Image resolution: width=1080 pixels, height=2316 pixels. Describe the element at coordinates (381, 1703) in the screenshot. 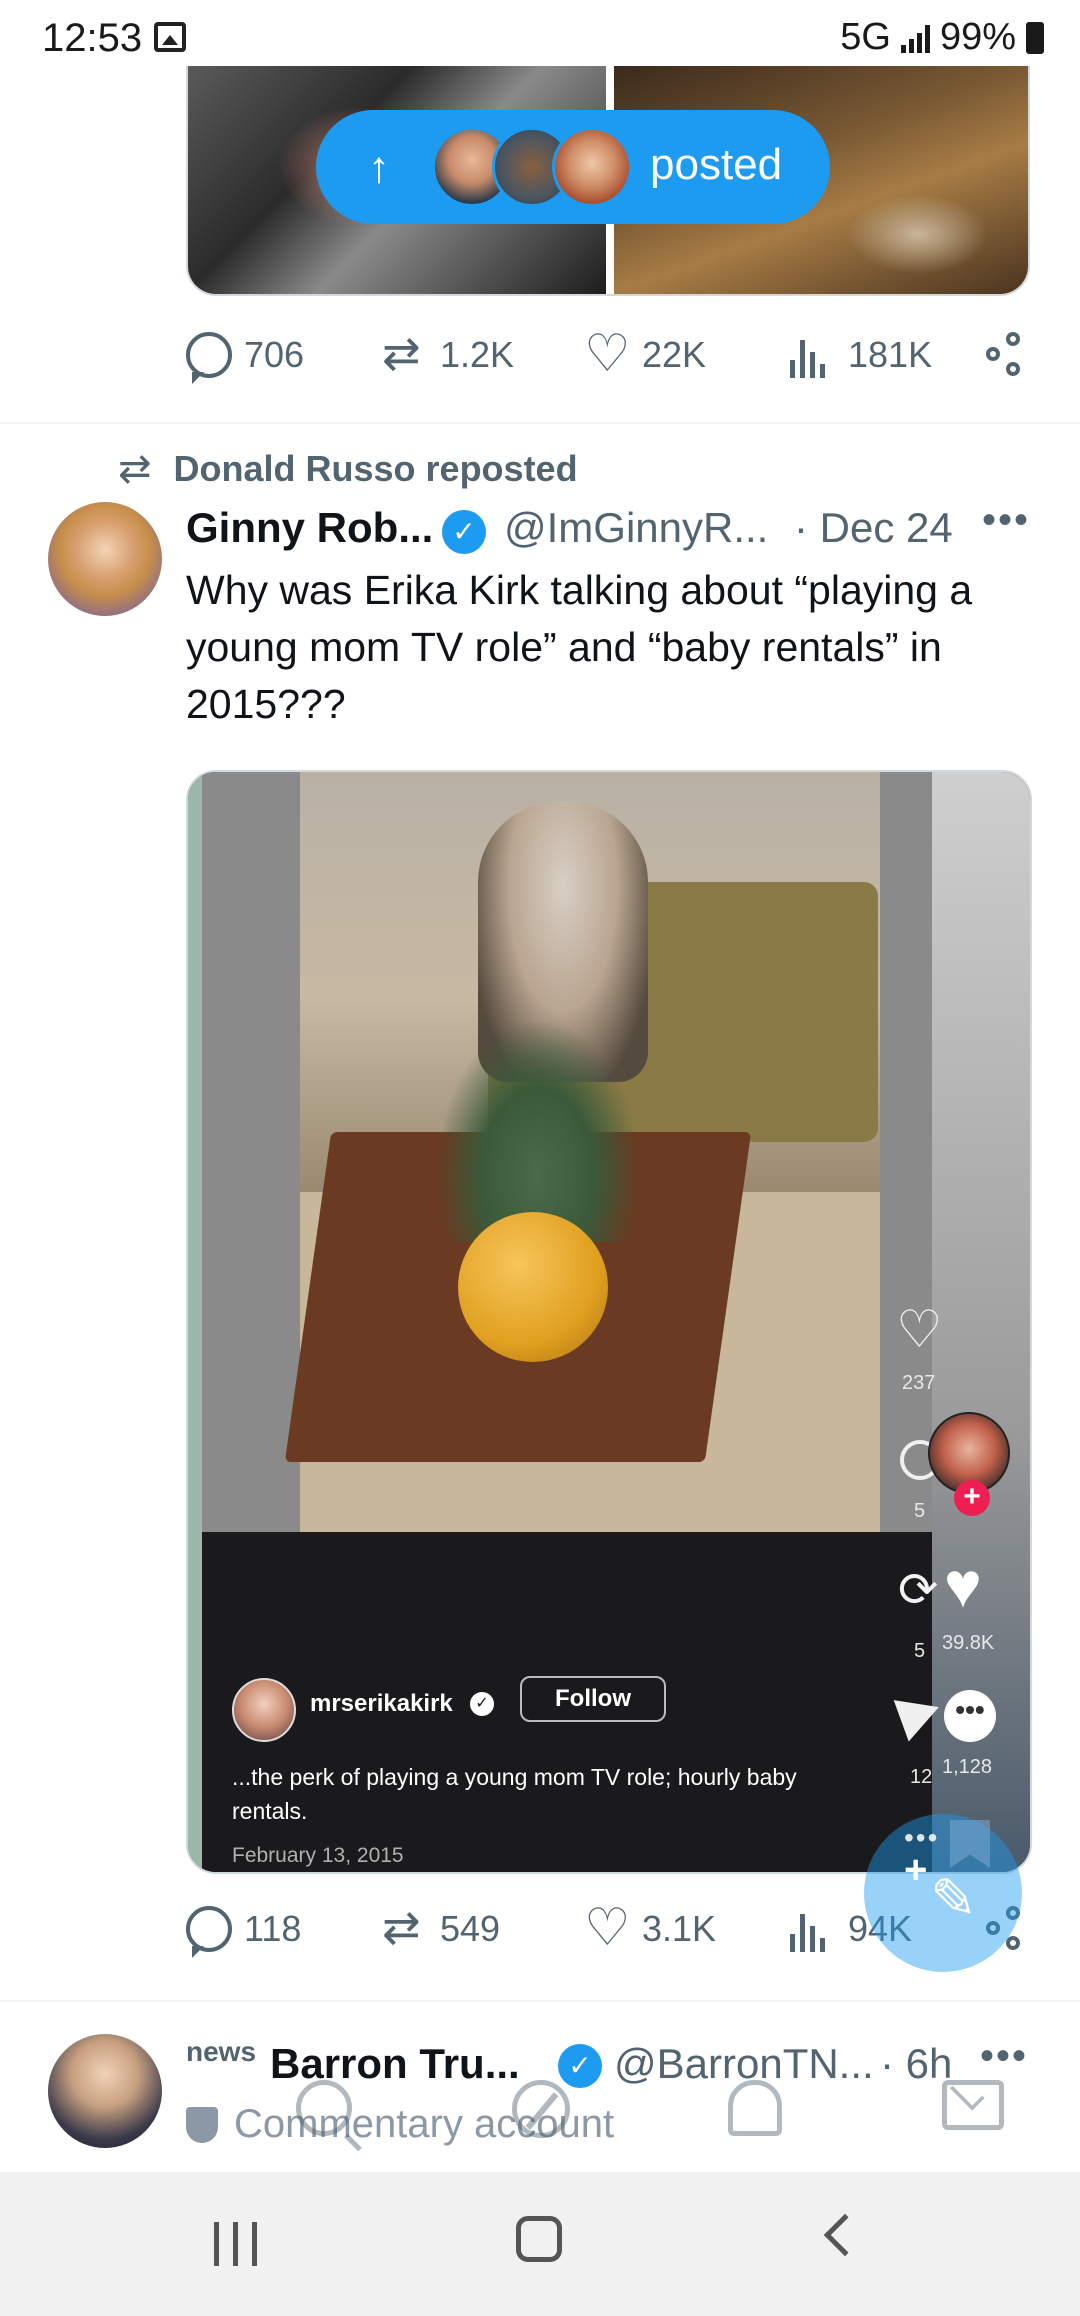

I see `video-username: mrserikakirk` at that location.